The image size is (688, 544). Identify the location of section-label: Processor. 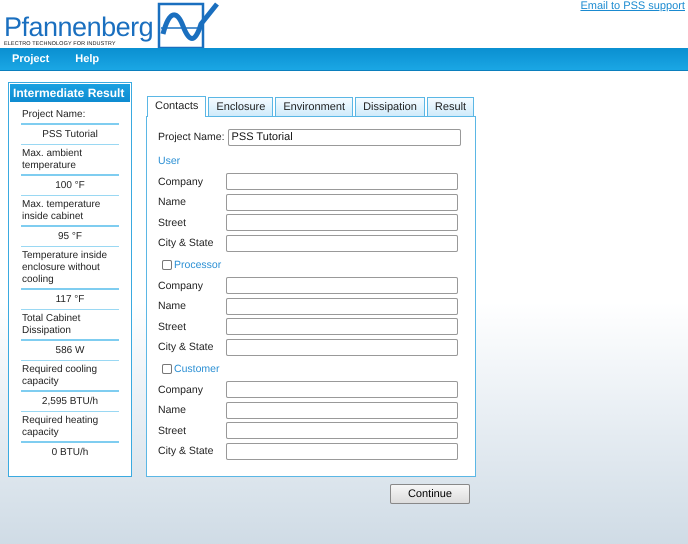
(198, 264).